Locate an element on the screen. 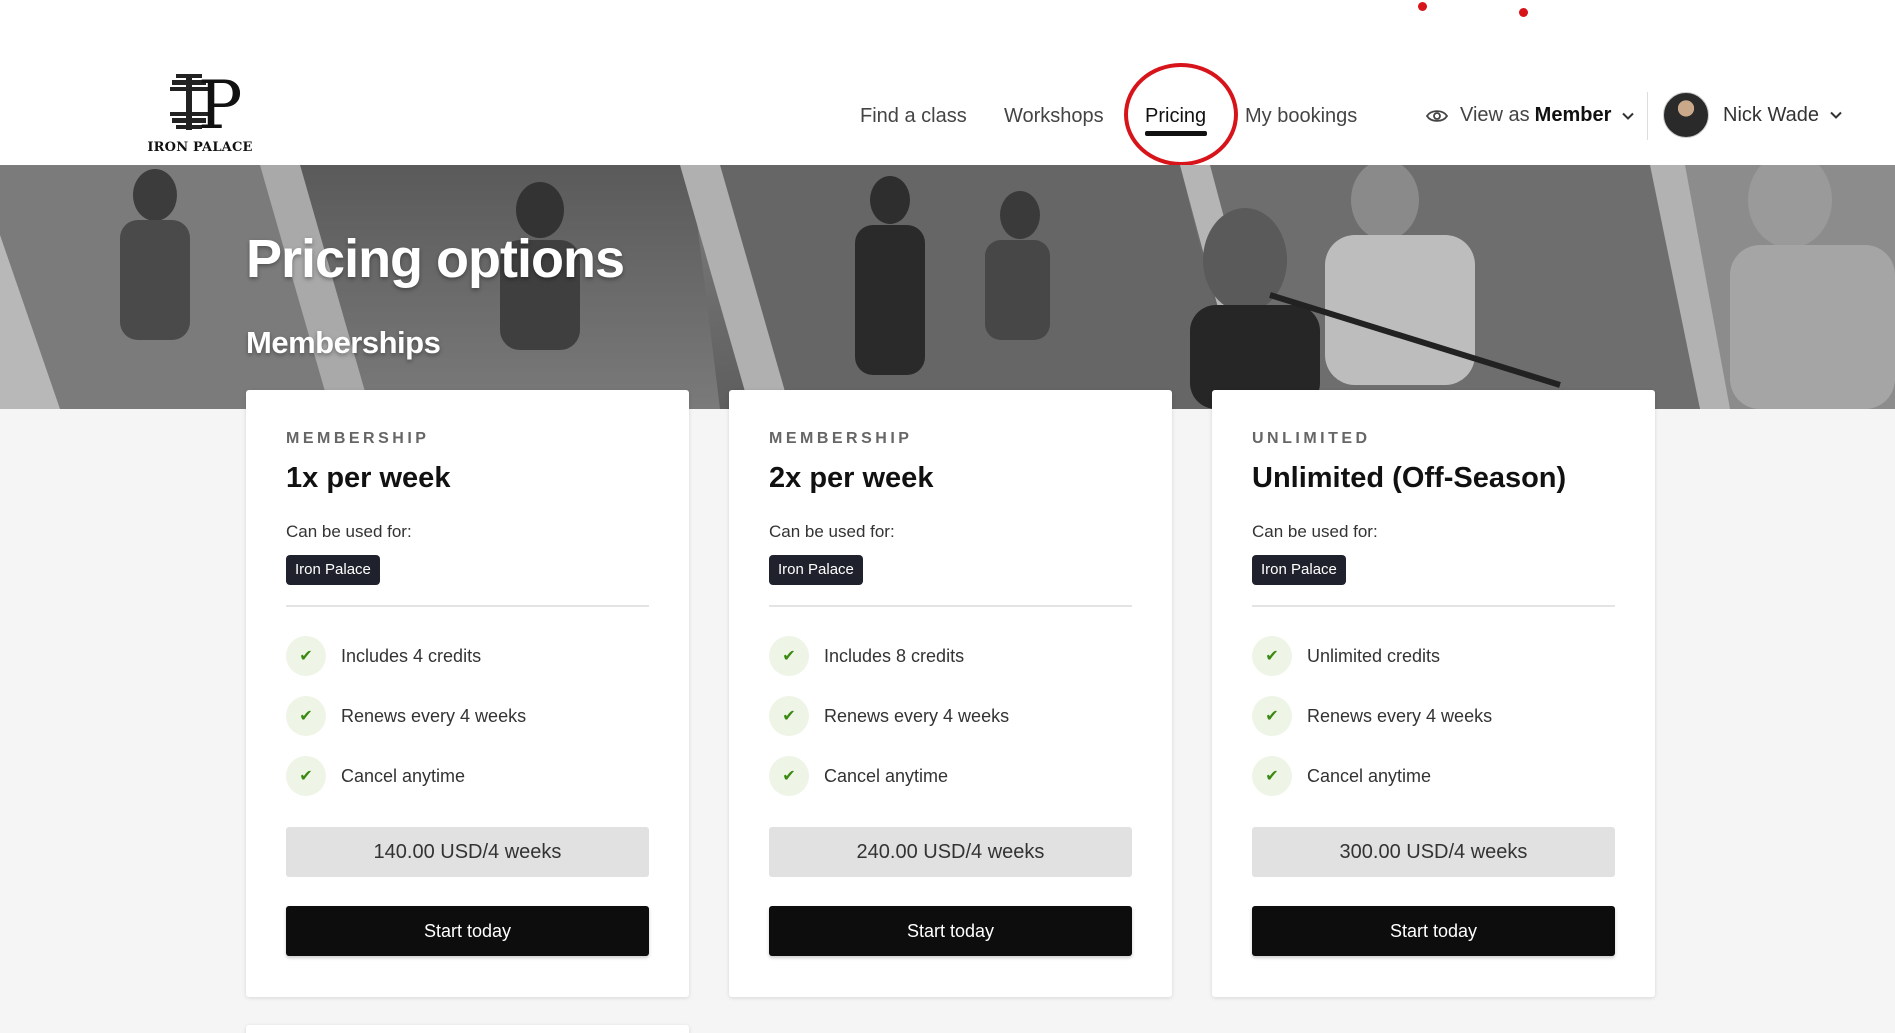 Image resolution: width=1895 pixels, height=1033 pixels. user-menu: Nick Wade is located at coordinates (1752, 115).